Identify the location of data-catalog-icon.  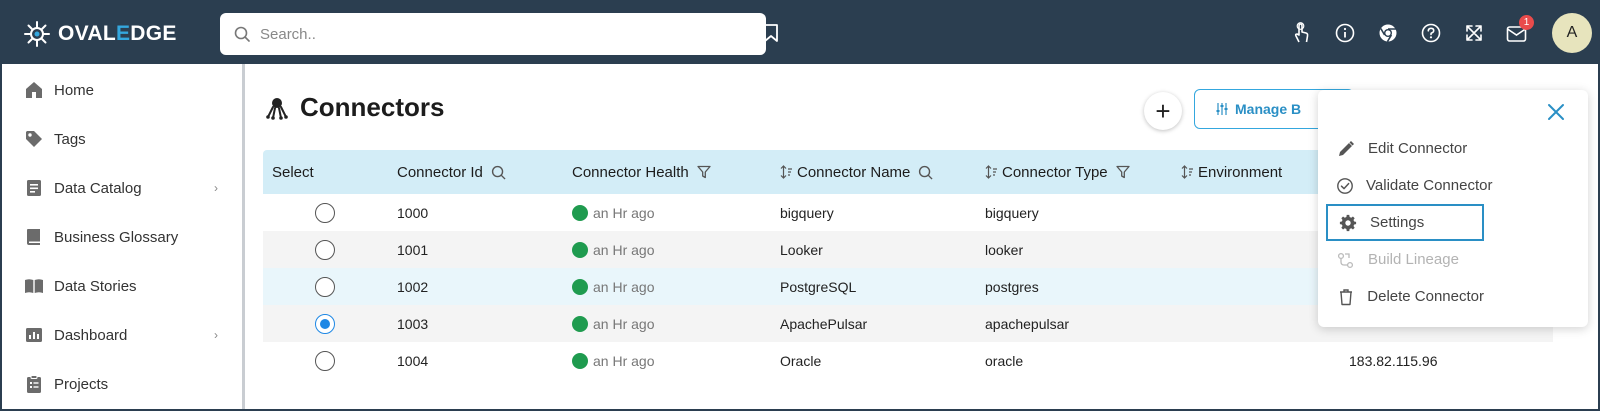
(34, 188).